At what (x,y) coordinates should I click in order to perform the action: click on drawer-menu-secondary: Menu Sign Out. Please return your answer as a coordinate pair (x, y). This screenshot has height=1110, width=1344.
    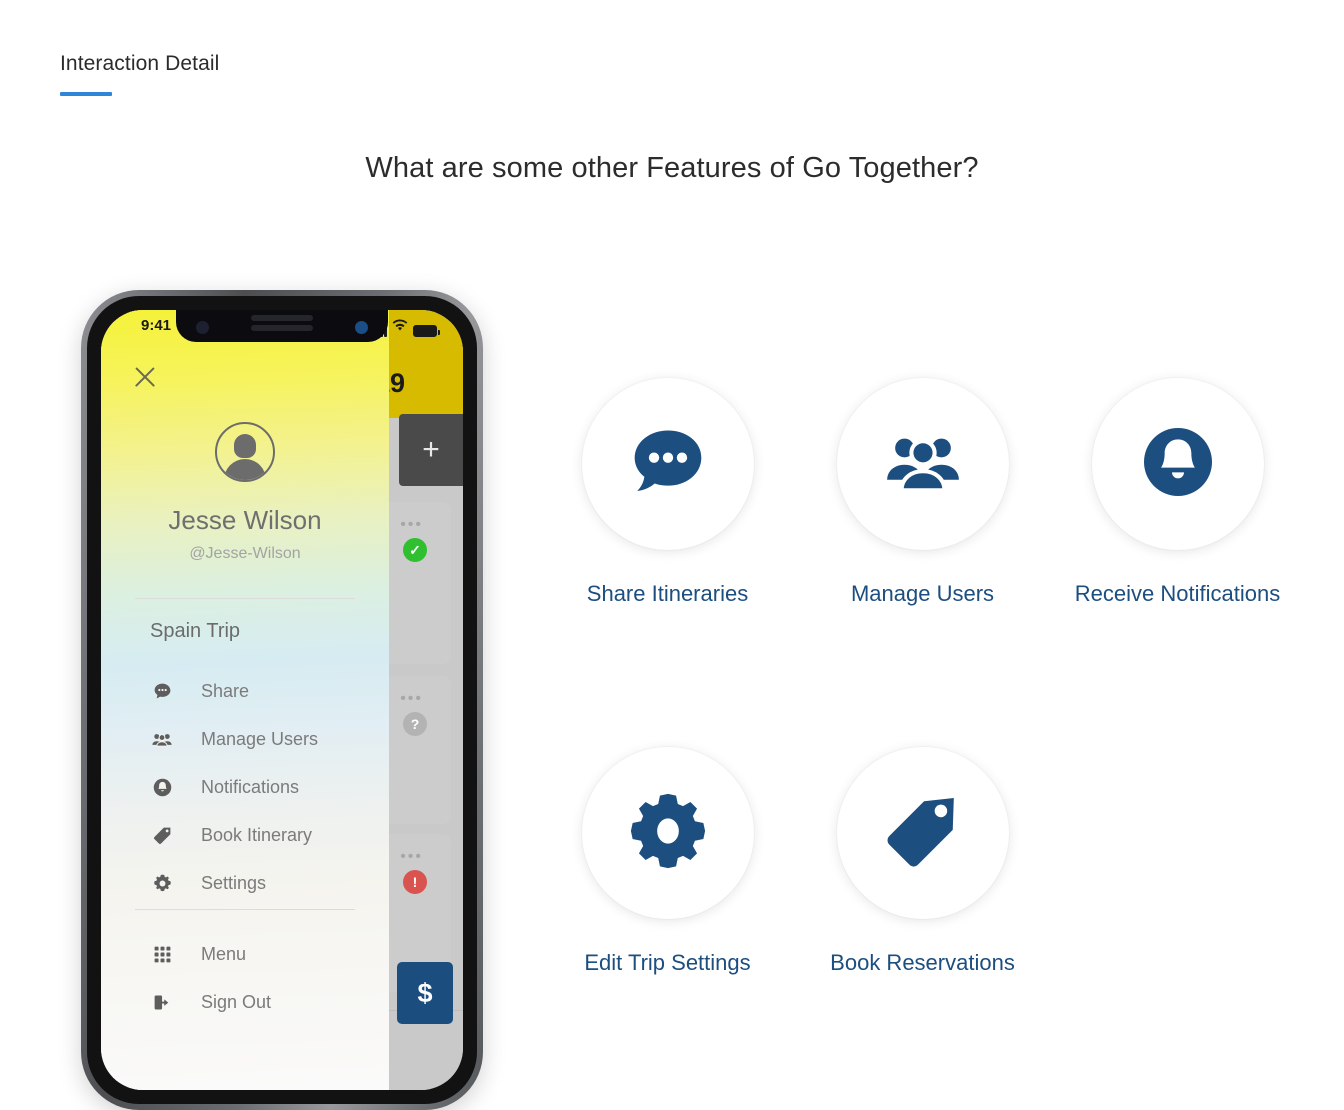
    Looking at the image, I should click on (245, 978).